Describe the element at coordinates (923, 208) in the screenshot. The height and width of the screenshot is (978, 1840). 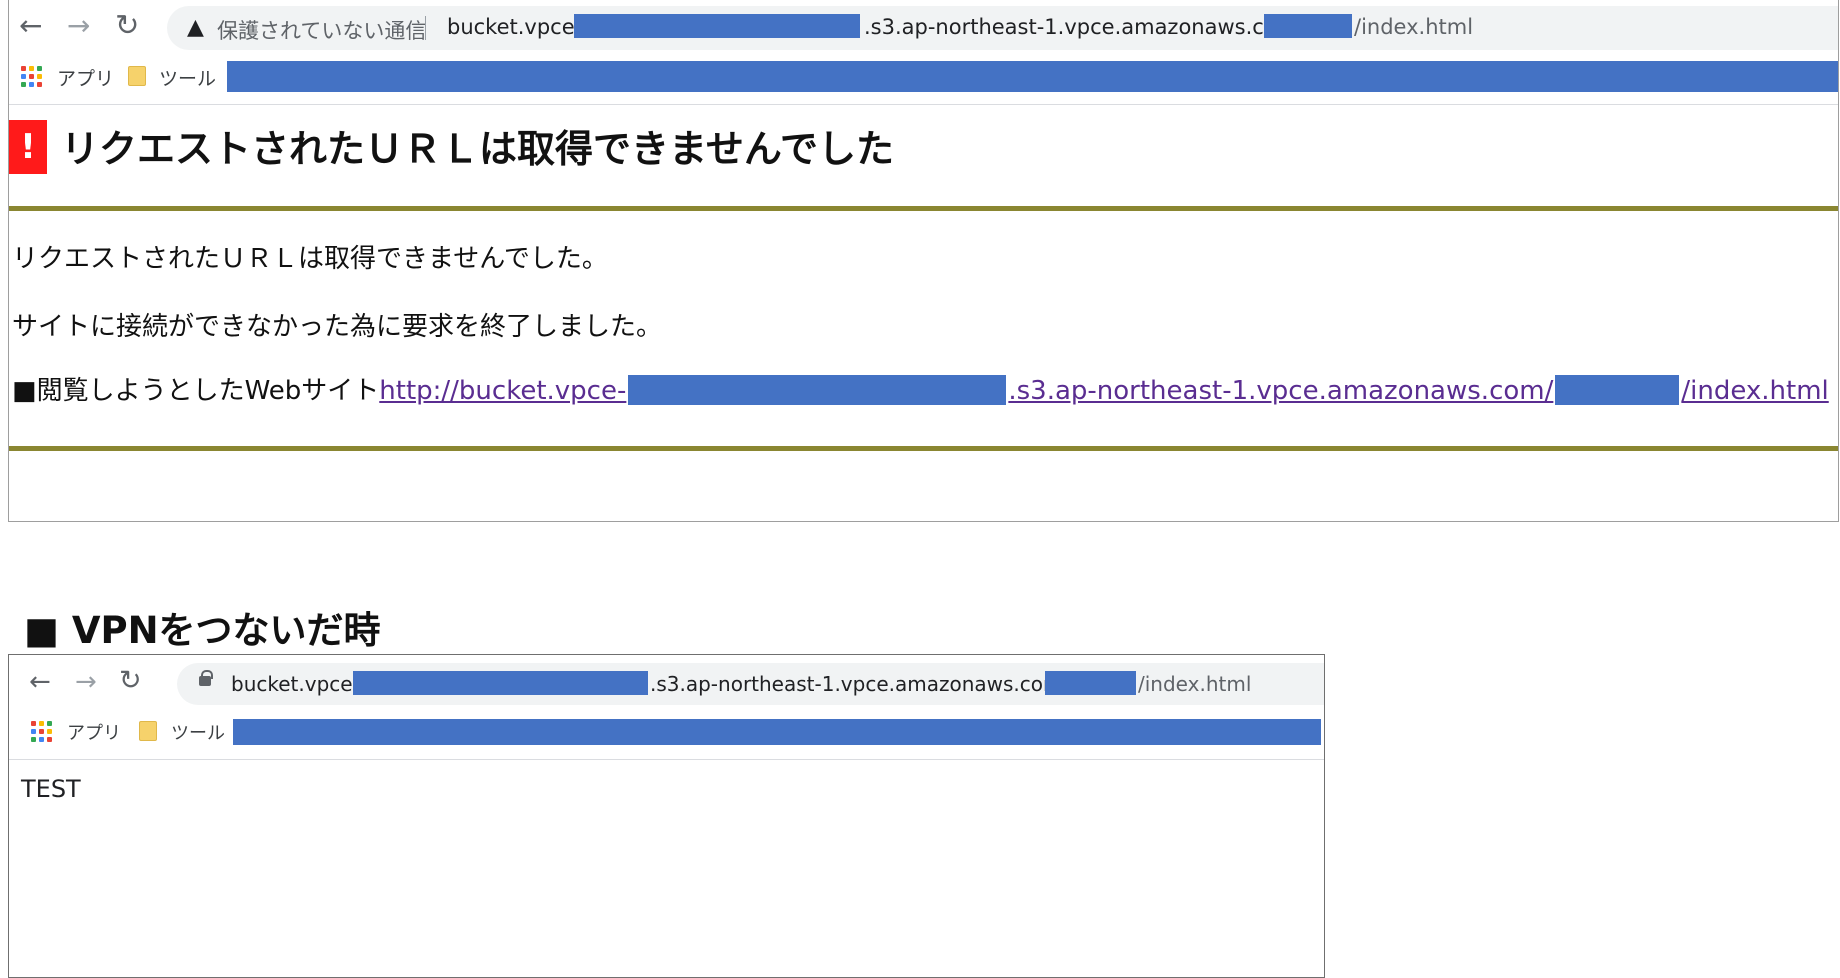
I see `olive-rule-top` at that location.